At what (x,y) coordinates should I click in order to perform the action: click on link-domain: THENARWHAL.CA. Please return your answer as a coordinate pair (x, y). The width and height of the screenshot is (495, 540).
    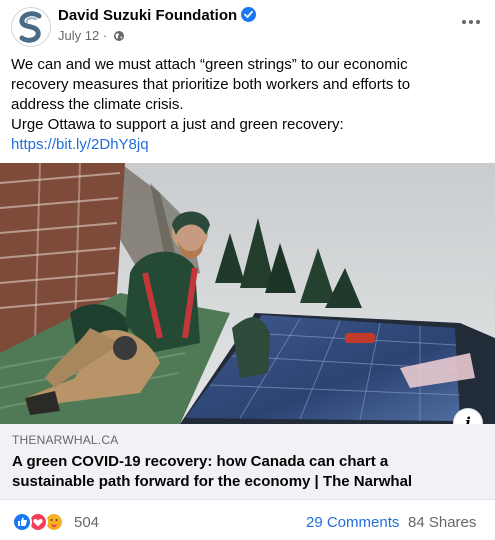
    Looking at the image, I should click on (65, 440).